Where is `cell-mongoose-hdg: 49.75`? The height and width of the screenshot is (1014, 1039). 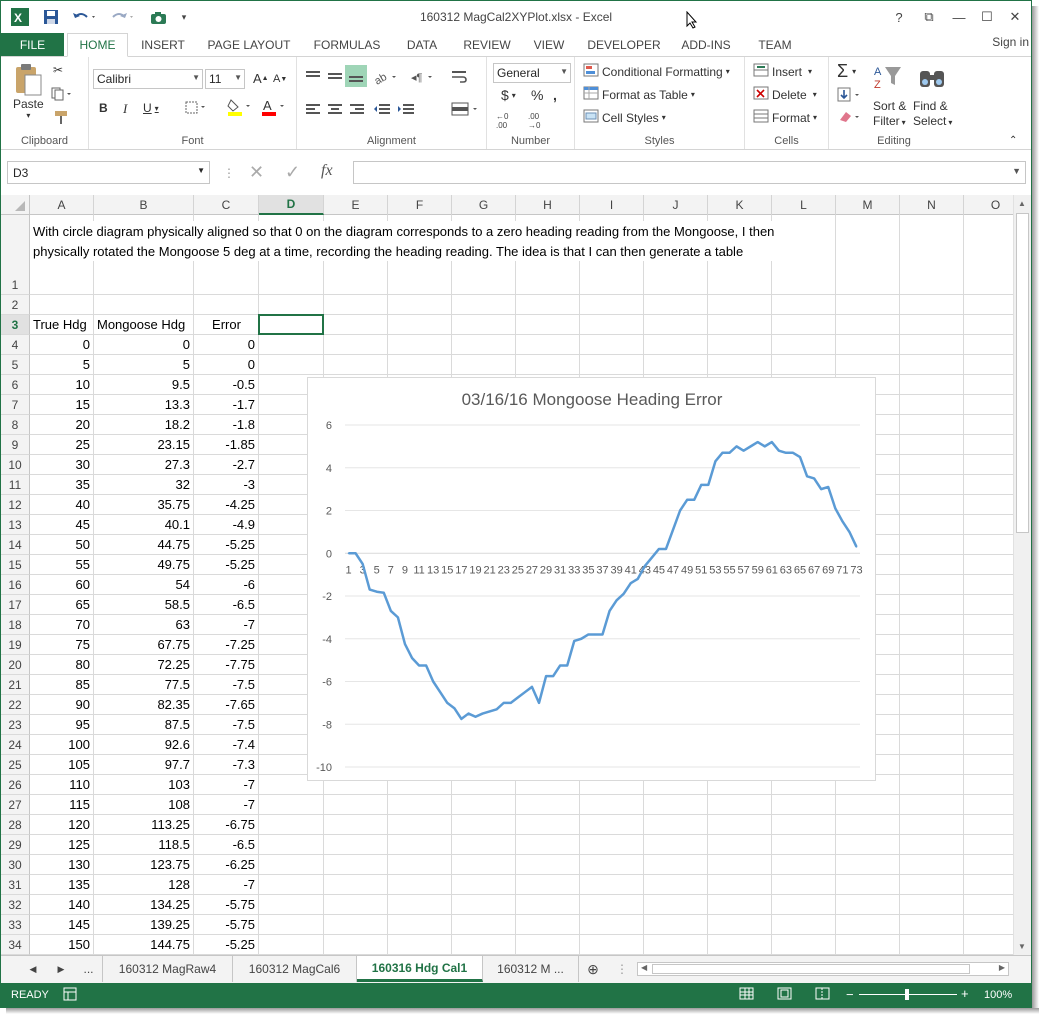 cell-mongoose-hdg: 49.75 is located at coordinates (144, 564).